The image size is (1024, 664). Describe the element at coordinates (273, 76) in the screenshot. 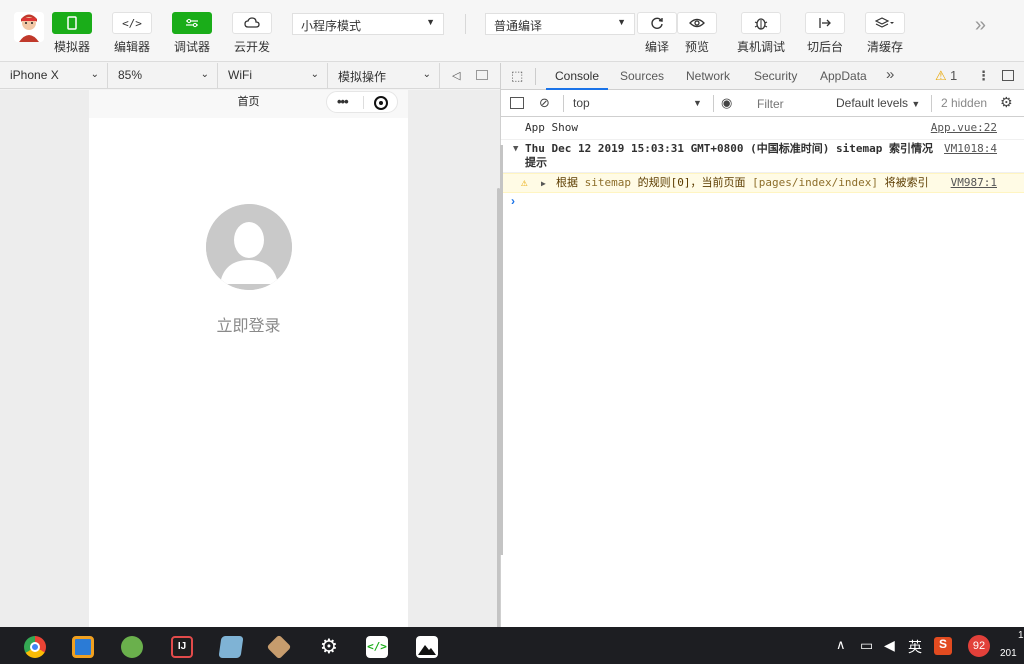

I see `network-select: WiFi ⌄` at that location.